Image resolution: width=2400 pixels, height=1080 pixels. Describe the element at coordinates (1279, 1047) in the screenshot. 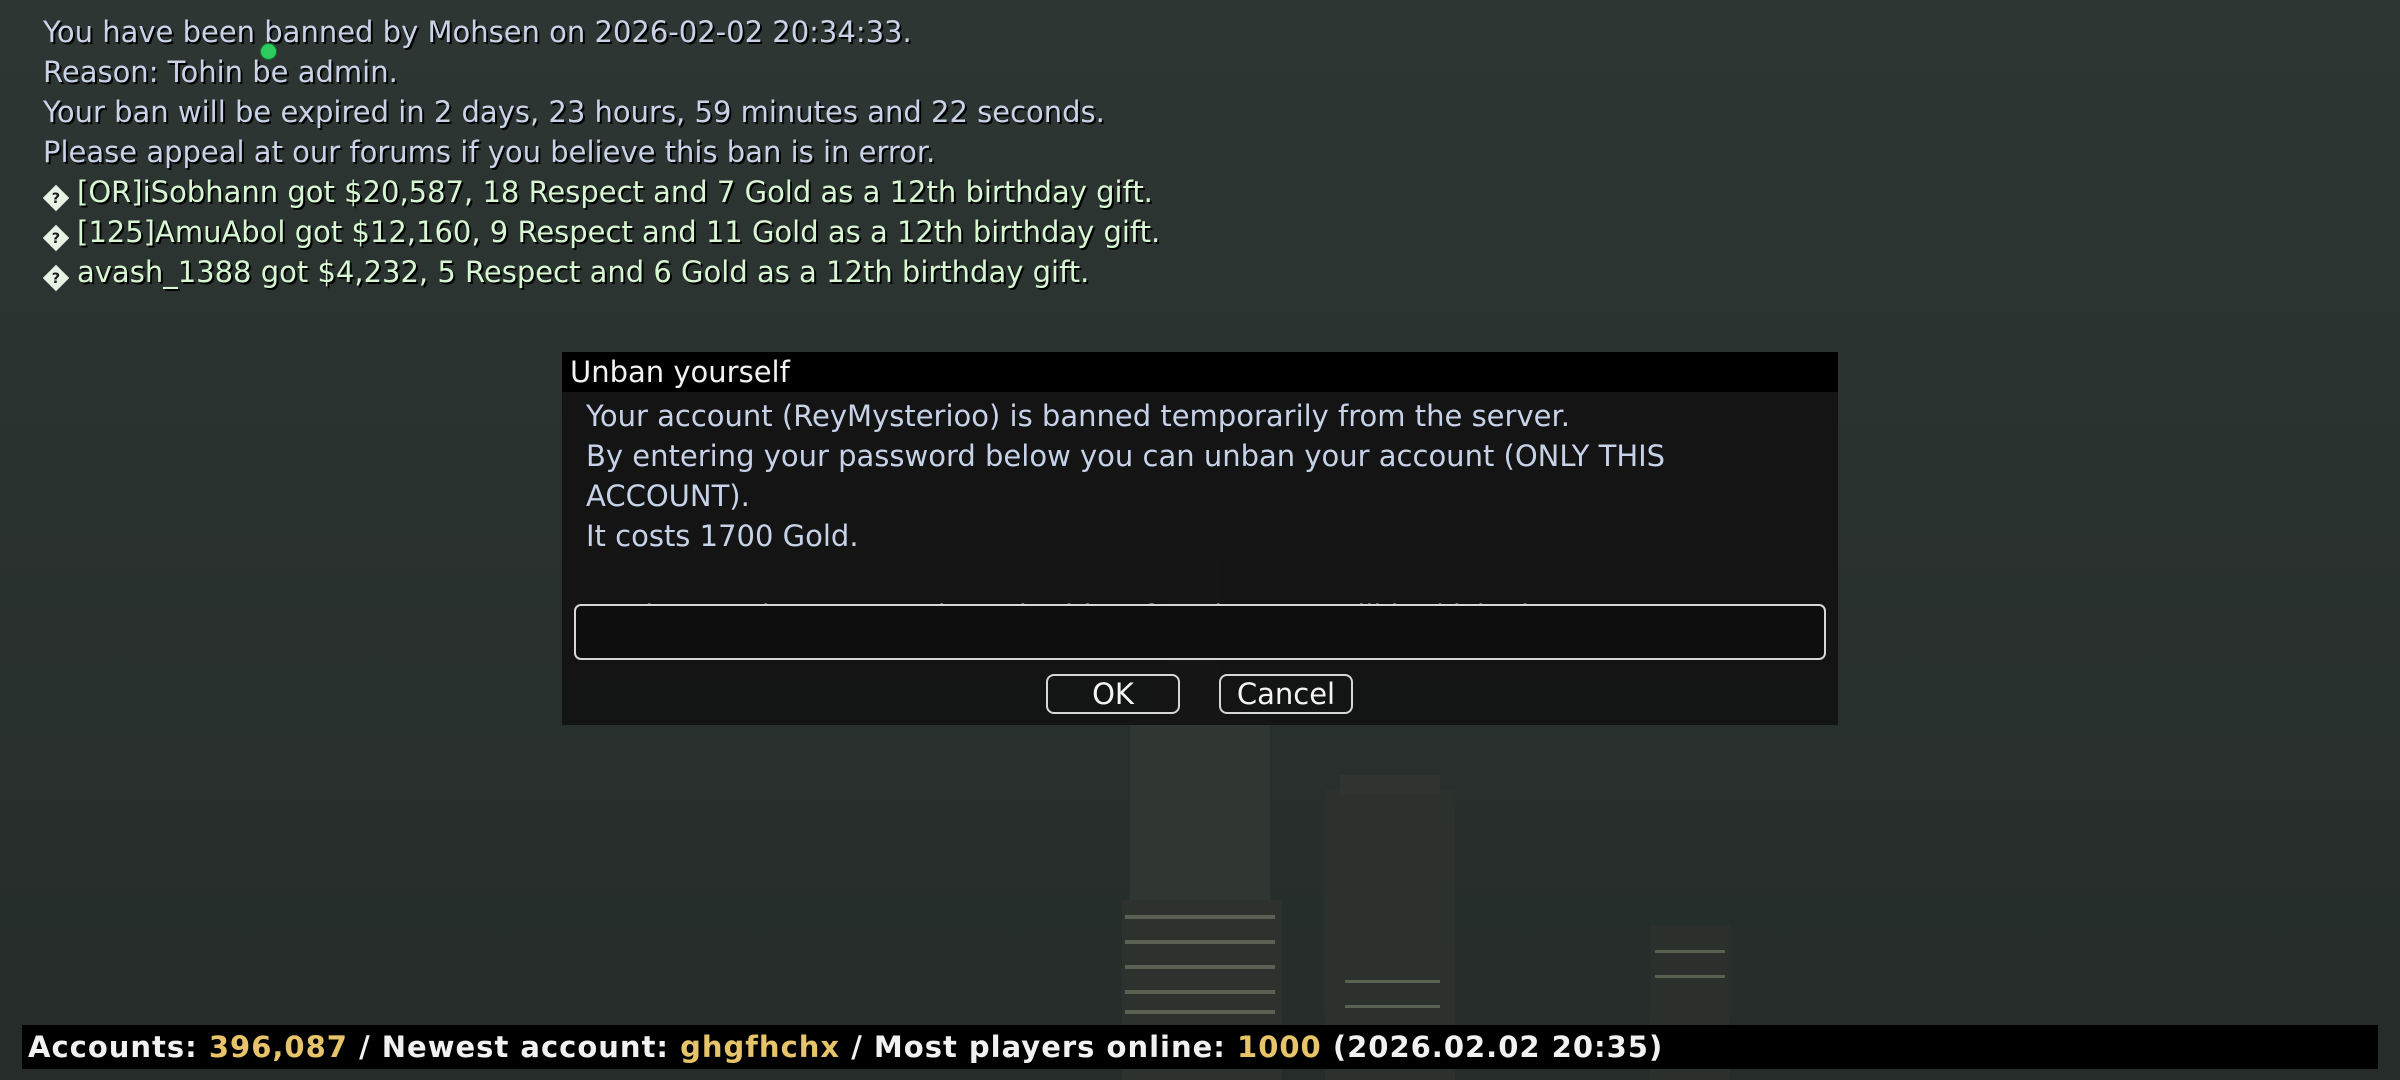

I see `most-players-value: 1000` at that location.